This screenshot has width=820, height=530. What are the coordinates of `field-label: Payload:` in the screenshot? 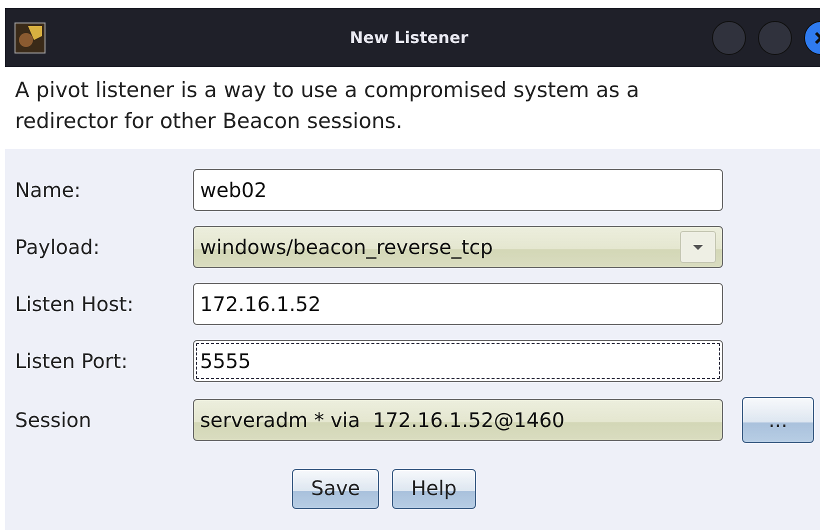 It's located at (58, 247).